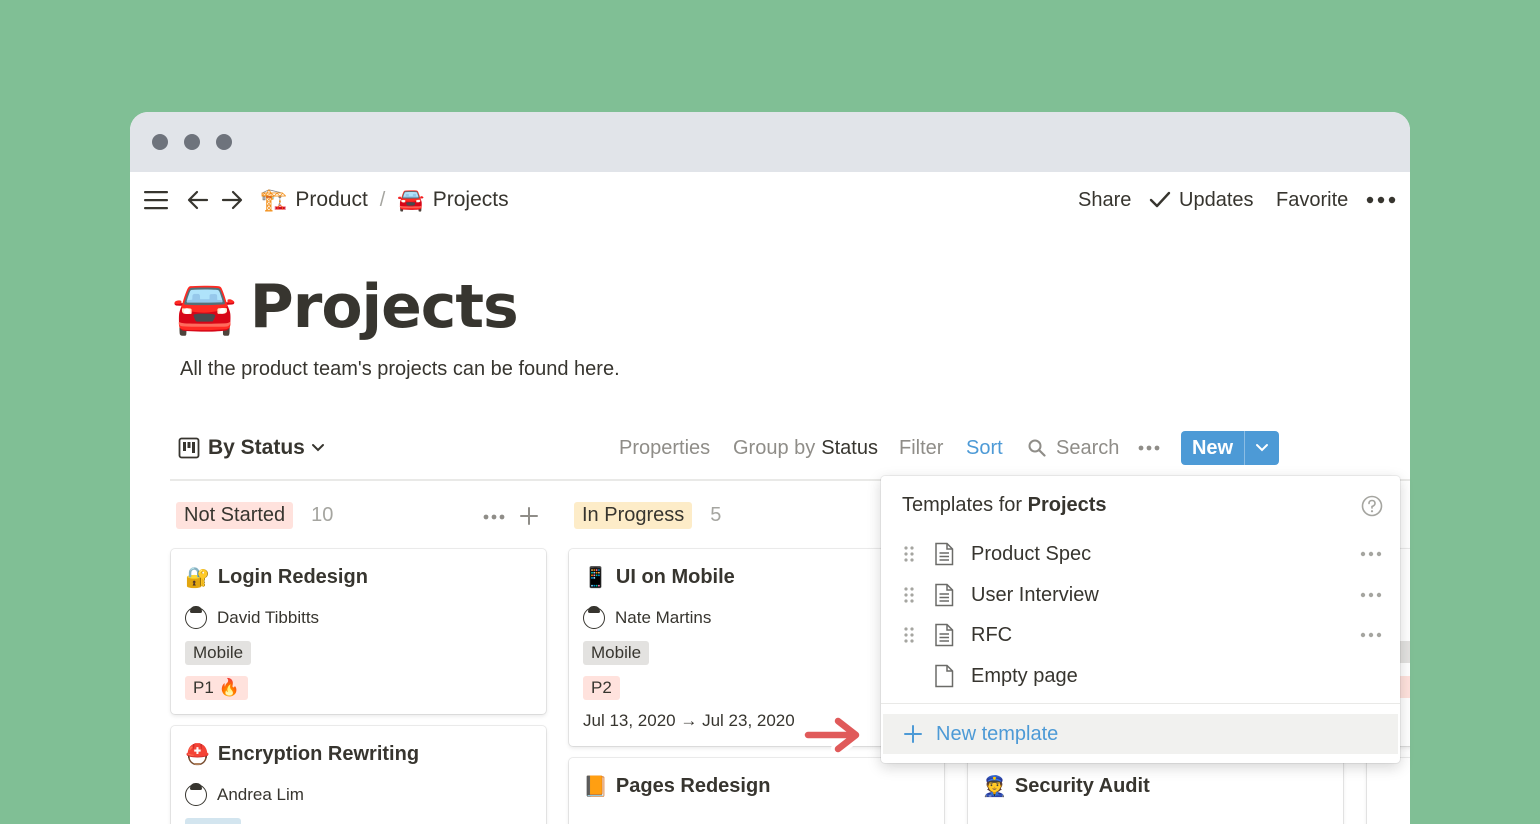 The width and height of the screenshot is (1540, 824). What do you see at coordinates (1140, 635) in the screenshot?
I see `template-item-rfc: RFC` at bounding box center [1140, 635].